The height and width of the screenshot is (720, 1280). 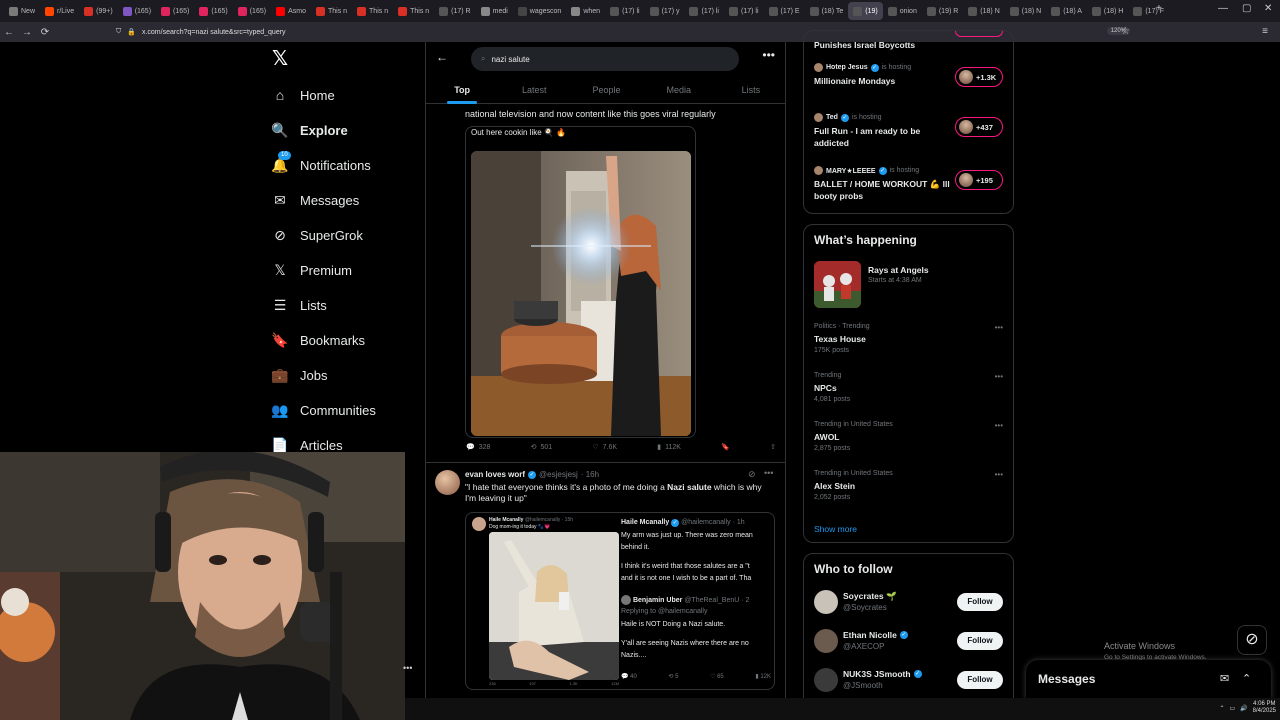 What do you see at coordinates (835, 529) in the screenshot?
I see `show-more-link: Show more` at bounding box center [835, 529].